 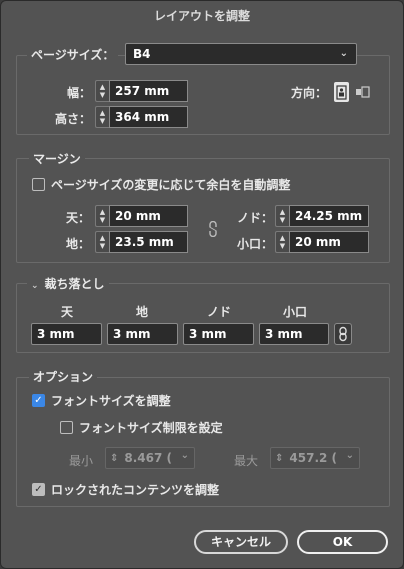 I want to click on font-limit-box, so click(x=66, y=427).